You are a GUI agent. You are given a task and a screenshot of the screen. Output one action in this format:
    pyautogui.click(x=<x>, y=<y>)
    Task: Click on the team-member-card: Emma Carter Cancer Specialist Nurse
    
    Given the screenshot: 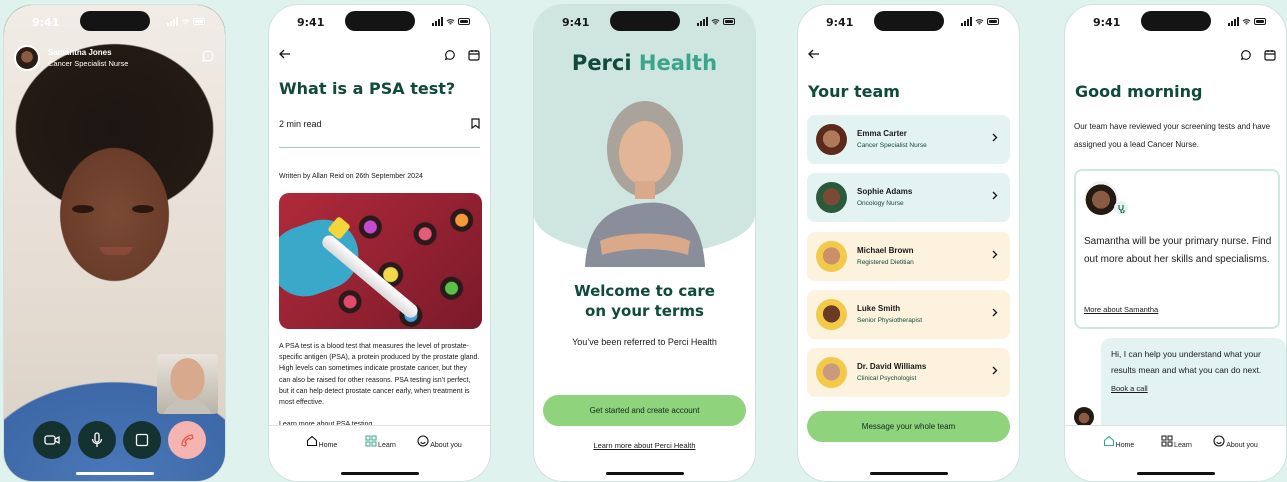 What is the action you would take?
    pyautogui.click(x=908, y=139)
    